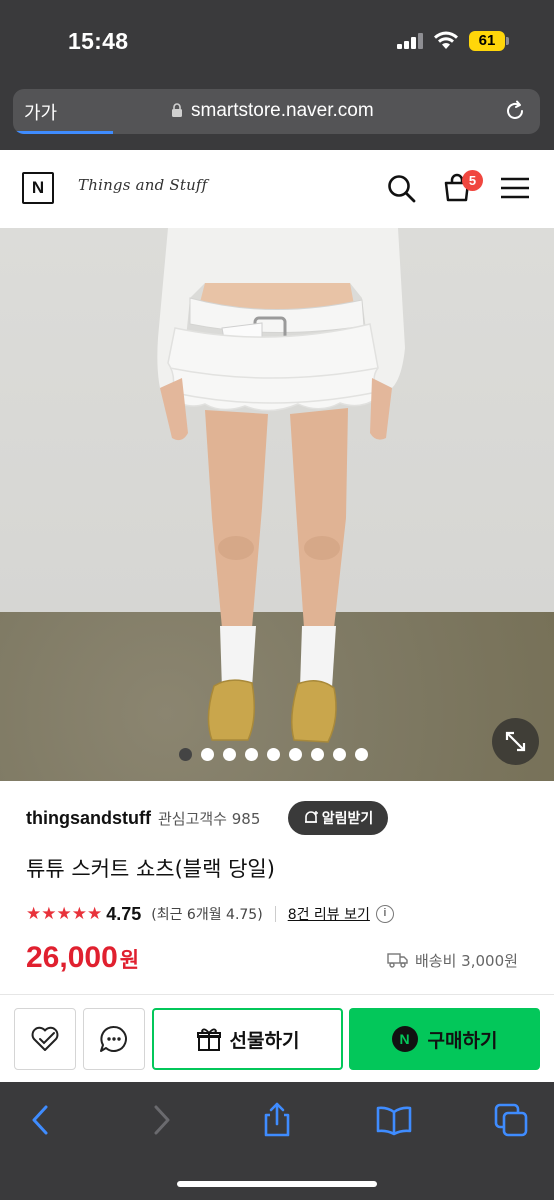 This screenshot has height=1200, width=554. What do you see at coordinates (487, 41) in the screenshot?
I see `battery-indicator: 61` at bounding box center [487, 41].